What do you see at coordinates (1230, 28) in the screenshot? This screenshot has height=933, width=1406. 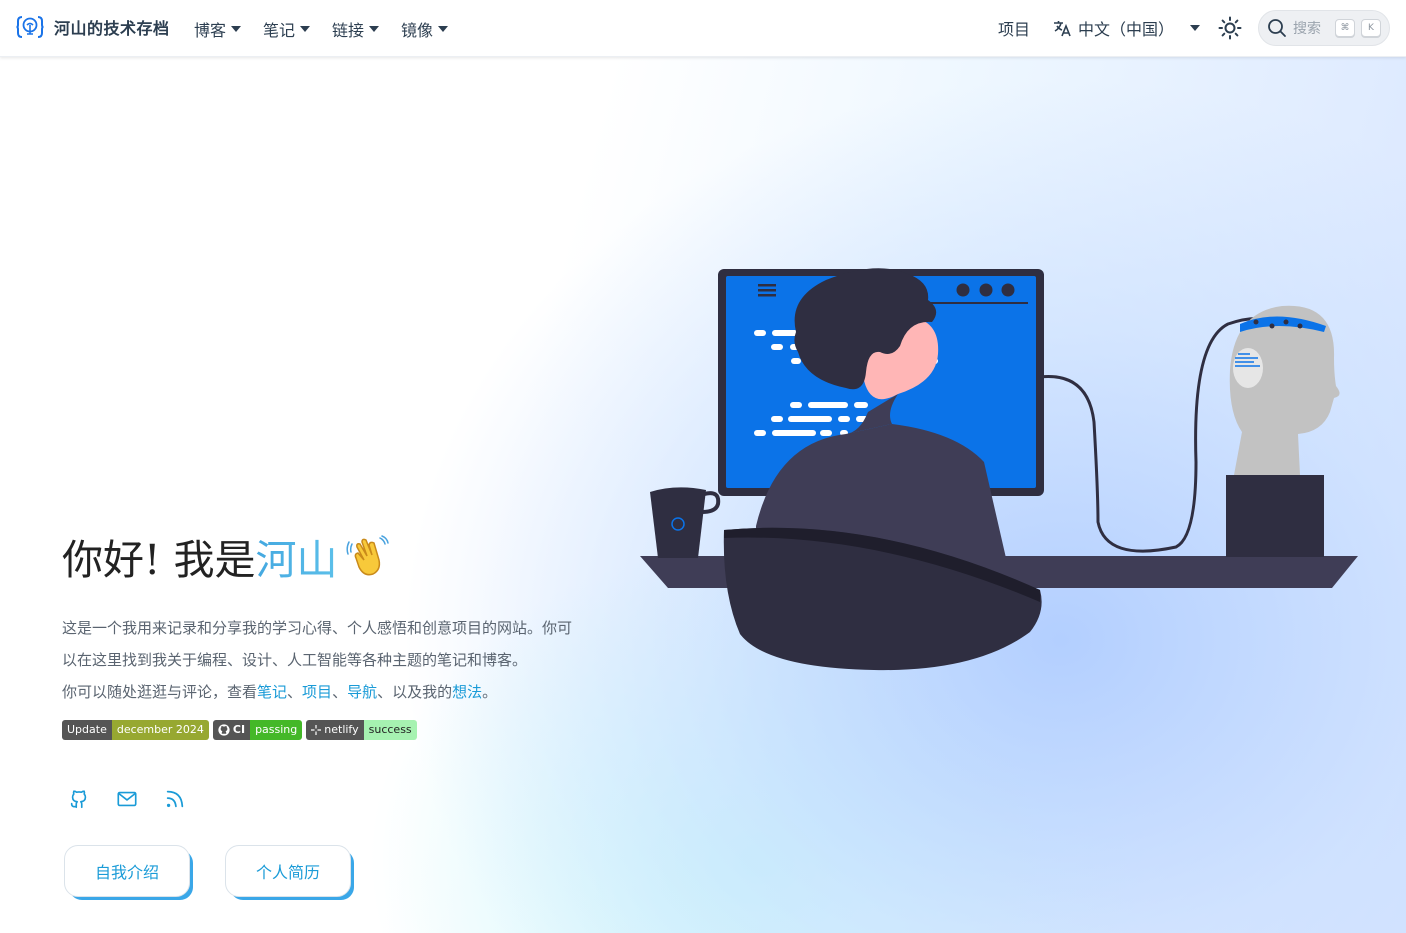 I see `sun-icon` at bounding box center [1230, 28].